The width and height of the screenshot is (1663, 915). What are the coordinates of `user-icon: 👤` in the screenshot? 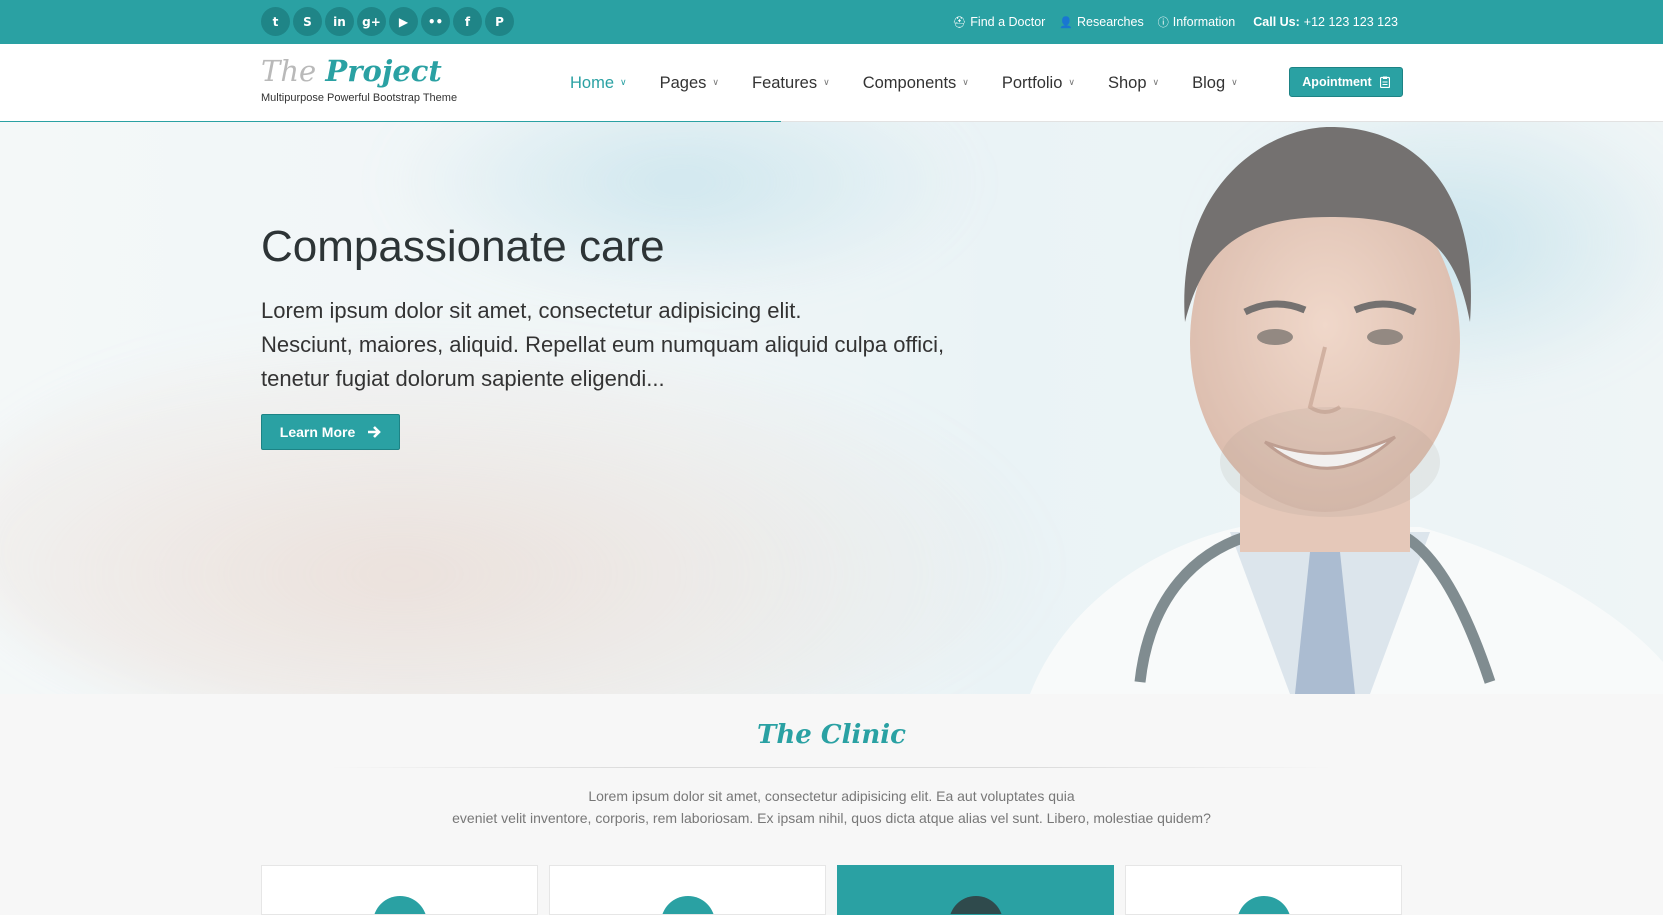 It's located at (1066, 22).